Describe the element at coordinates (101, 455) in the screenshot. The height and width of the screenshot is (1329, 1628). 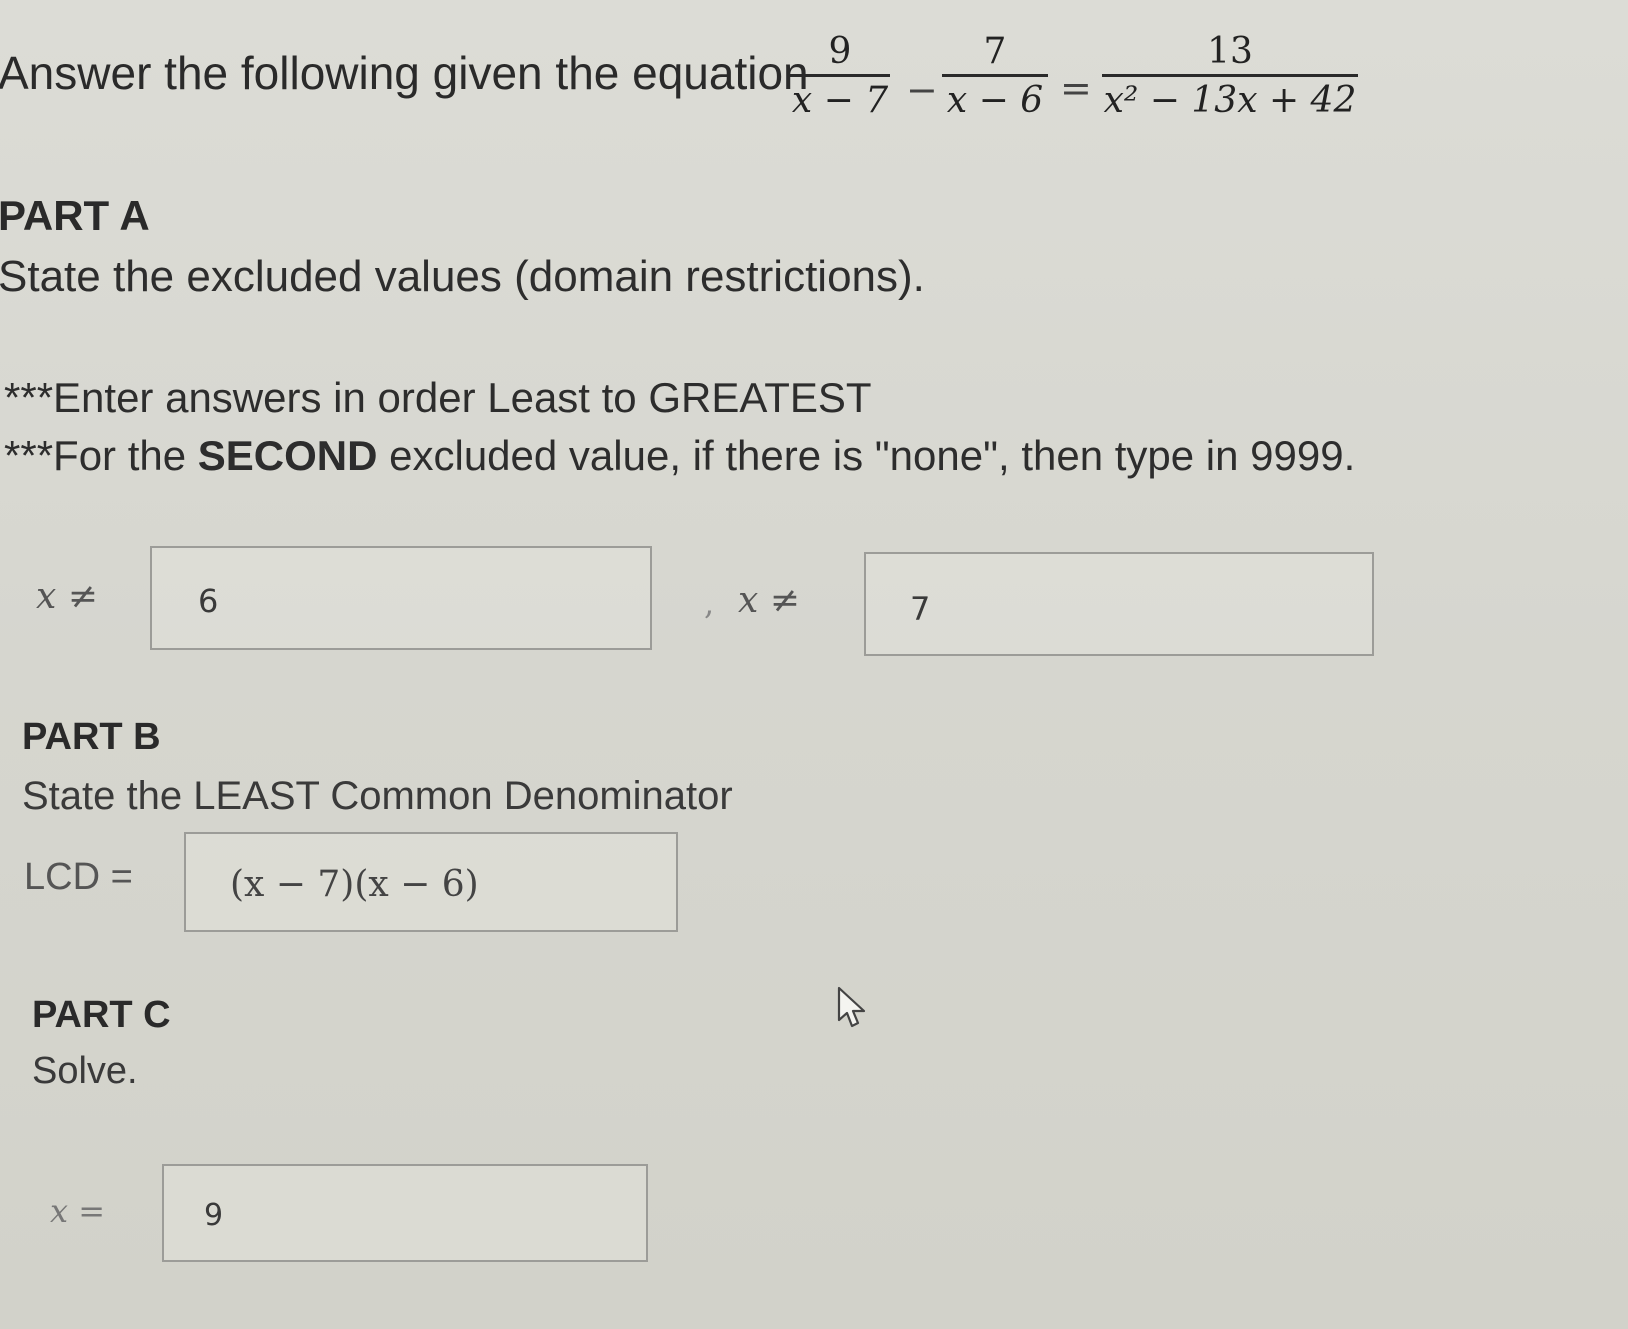
I see `instruction-2-prefix: ***For the` at that location.